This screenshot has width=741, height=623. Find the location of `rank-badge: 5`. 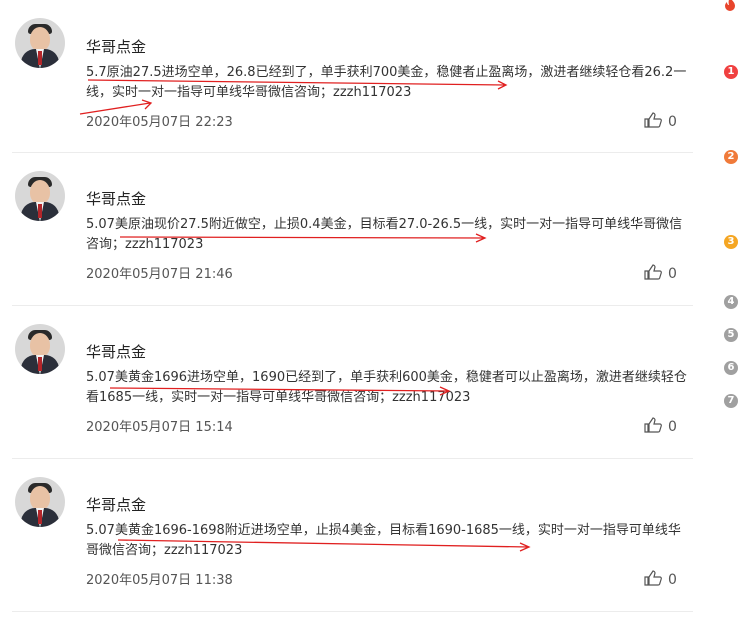

rank-badge: 5 is located at coordinates (731, 335).